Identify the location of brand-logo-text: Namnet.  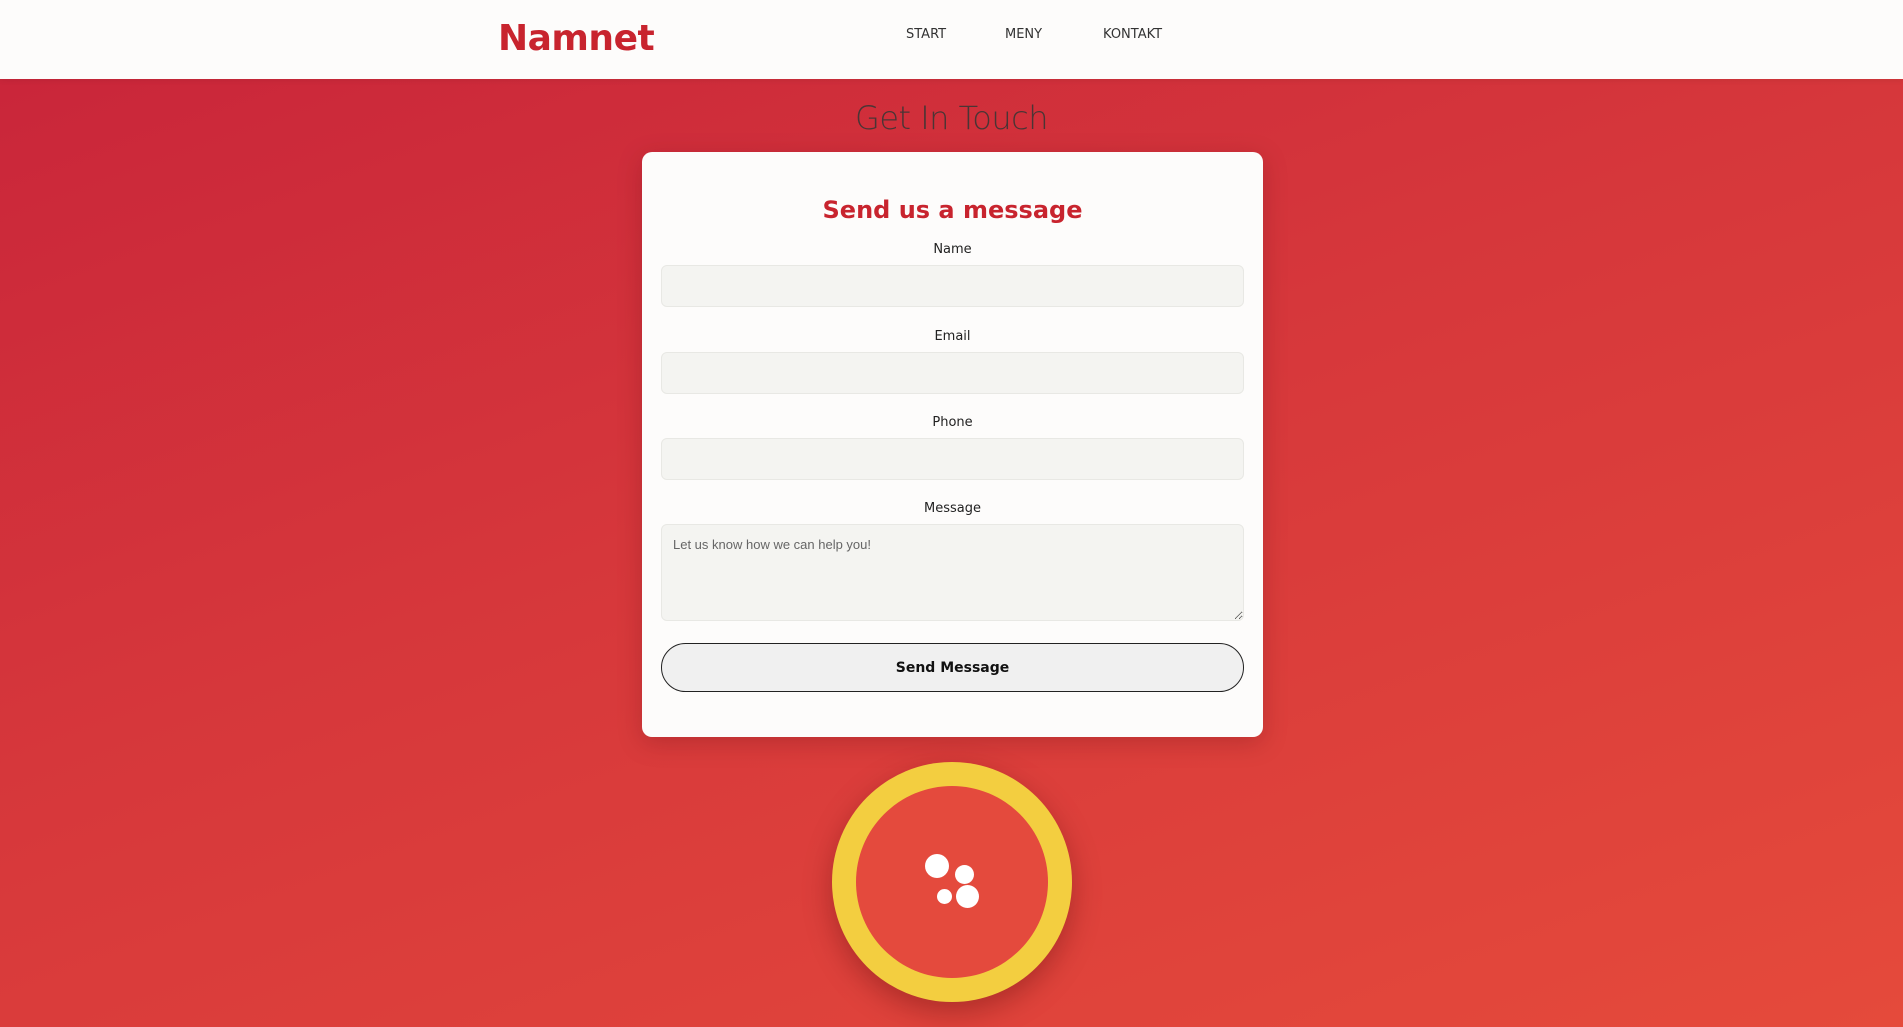
(576, 38).